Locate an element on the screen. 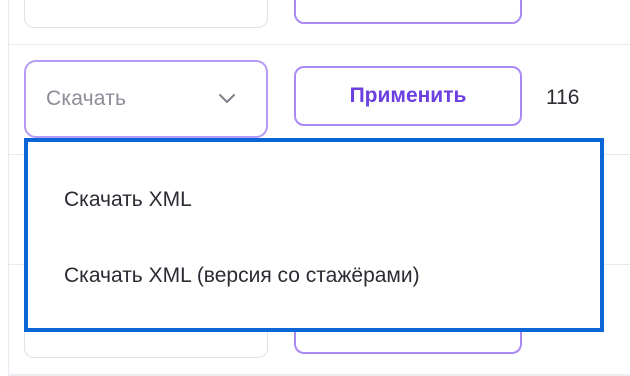 The image size is (630, 376). menu-item-download-xml-with-interns: Скачать XML (версия со стажёрами) is located at coordinates (242, 276).